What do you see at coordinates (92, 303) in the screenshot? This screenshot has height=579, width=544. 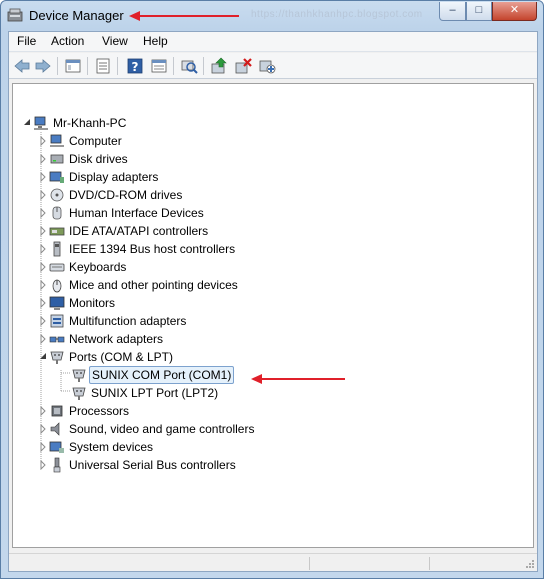 I see `tree-category-label: Monitors` at bounding box center [92, 303].